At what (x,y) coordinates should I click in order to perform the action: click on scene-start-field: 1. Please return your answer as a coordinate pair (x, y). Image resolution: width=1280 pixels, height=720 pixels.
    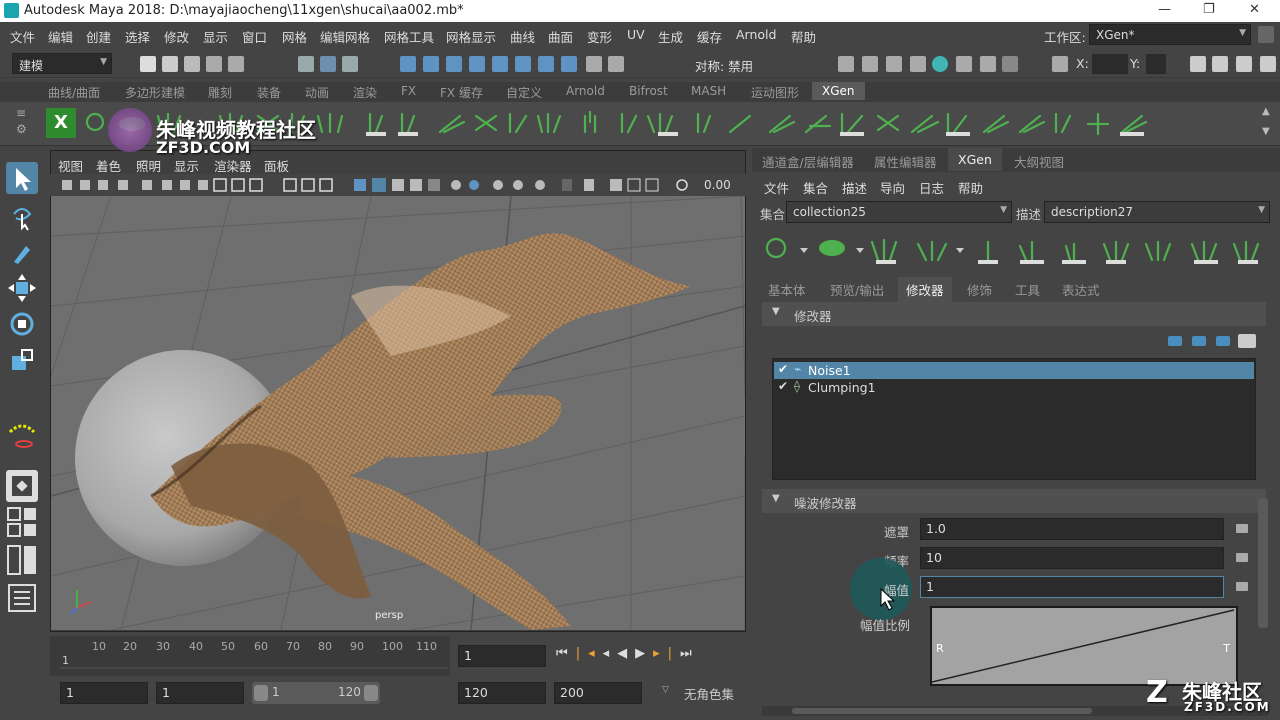
    Looking at the image, I should click on (104, 693).